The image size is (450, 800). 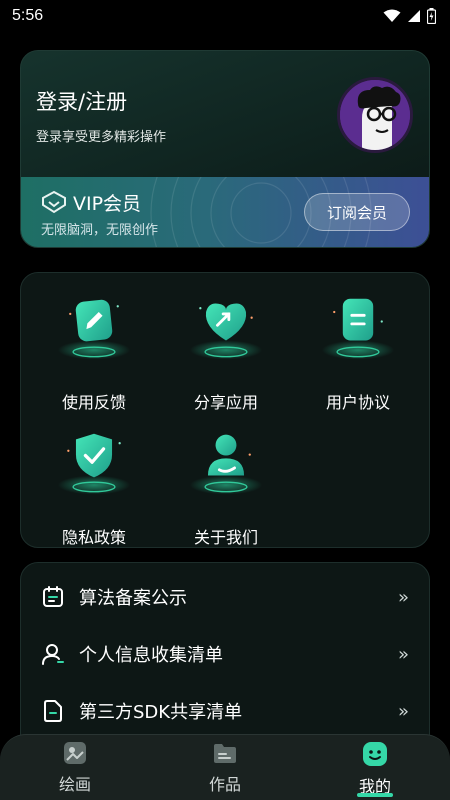 I want to click on nav-label: 绘画, so click(x=74, y=784).